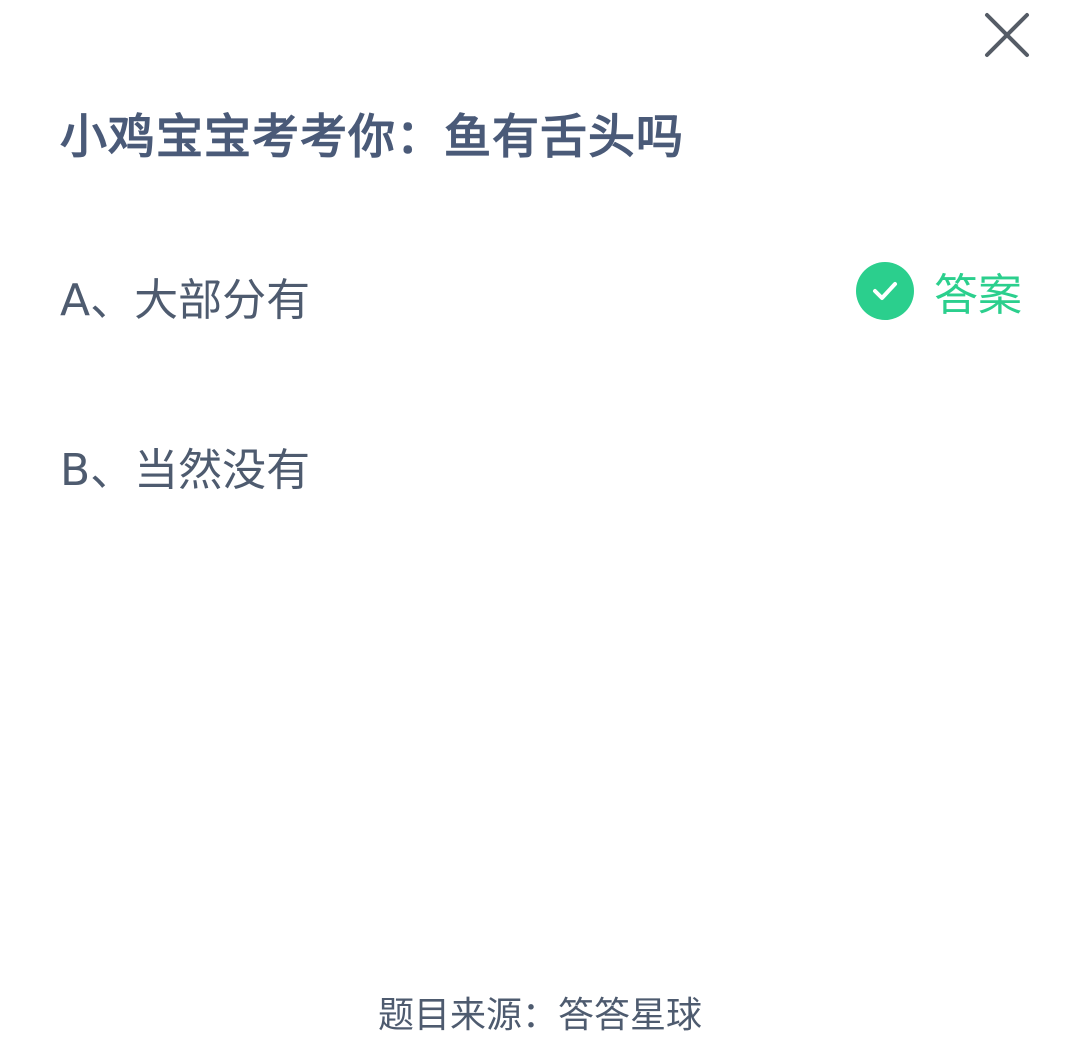 The image size is (1080, 1038). I want to click on option-a: A、大部分有 答案, so click(541, 290).